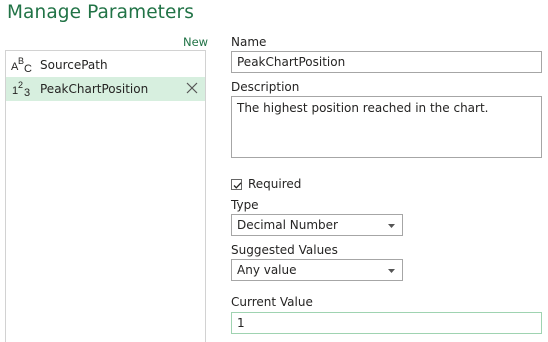 The image size is (548, 342). I want to click on type-label: Type, so click(245, 205).